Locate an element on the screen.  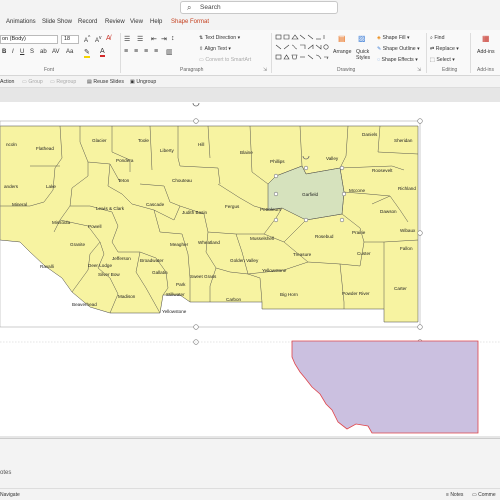
county-label: Blaine is located at coordinates (246, 152).